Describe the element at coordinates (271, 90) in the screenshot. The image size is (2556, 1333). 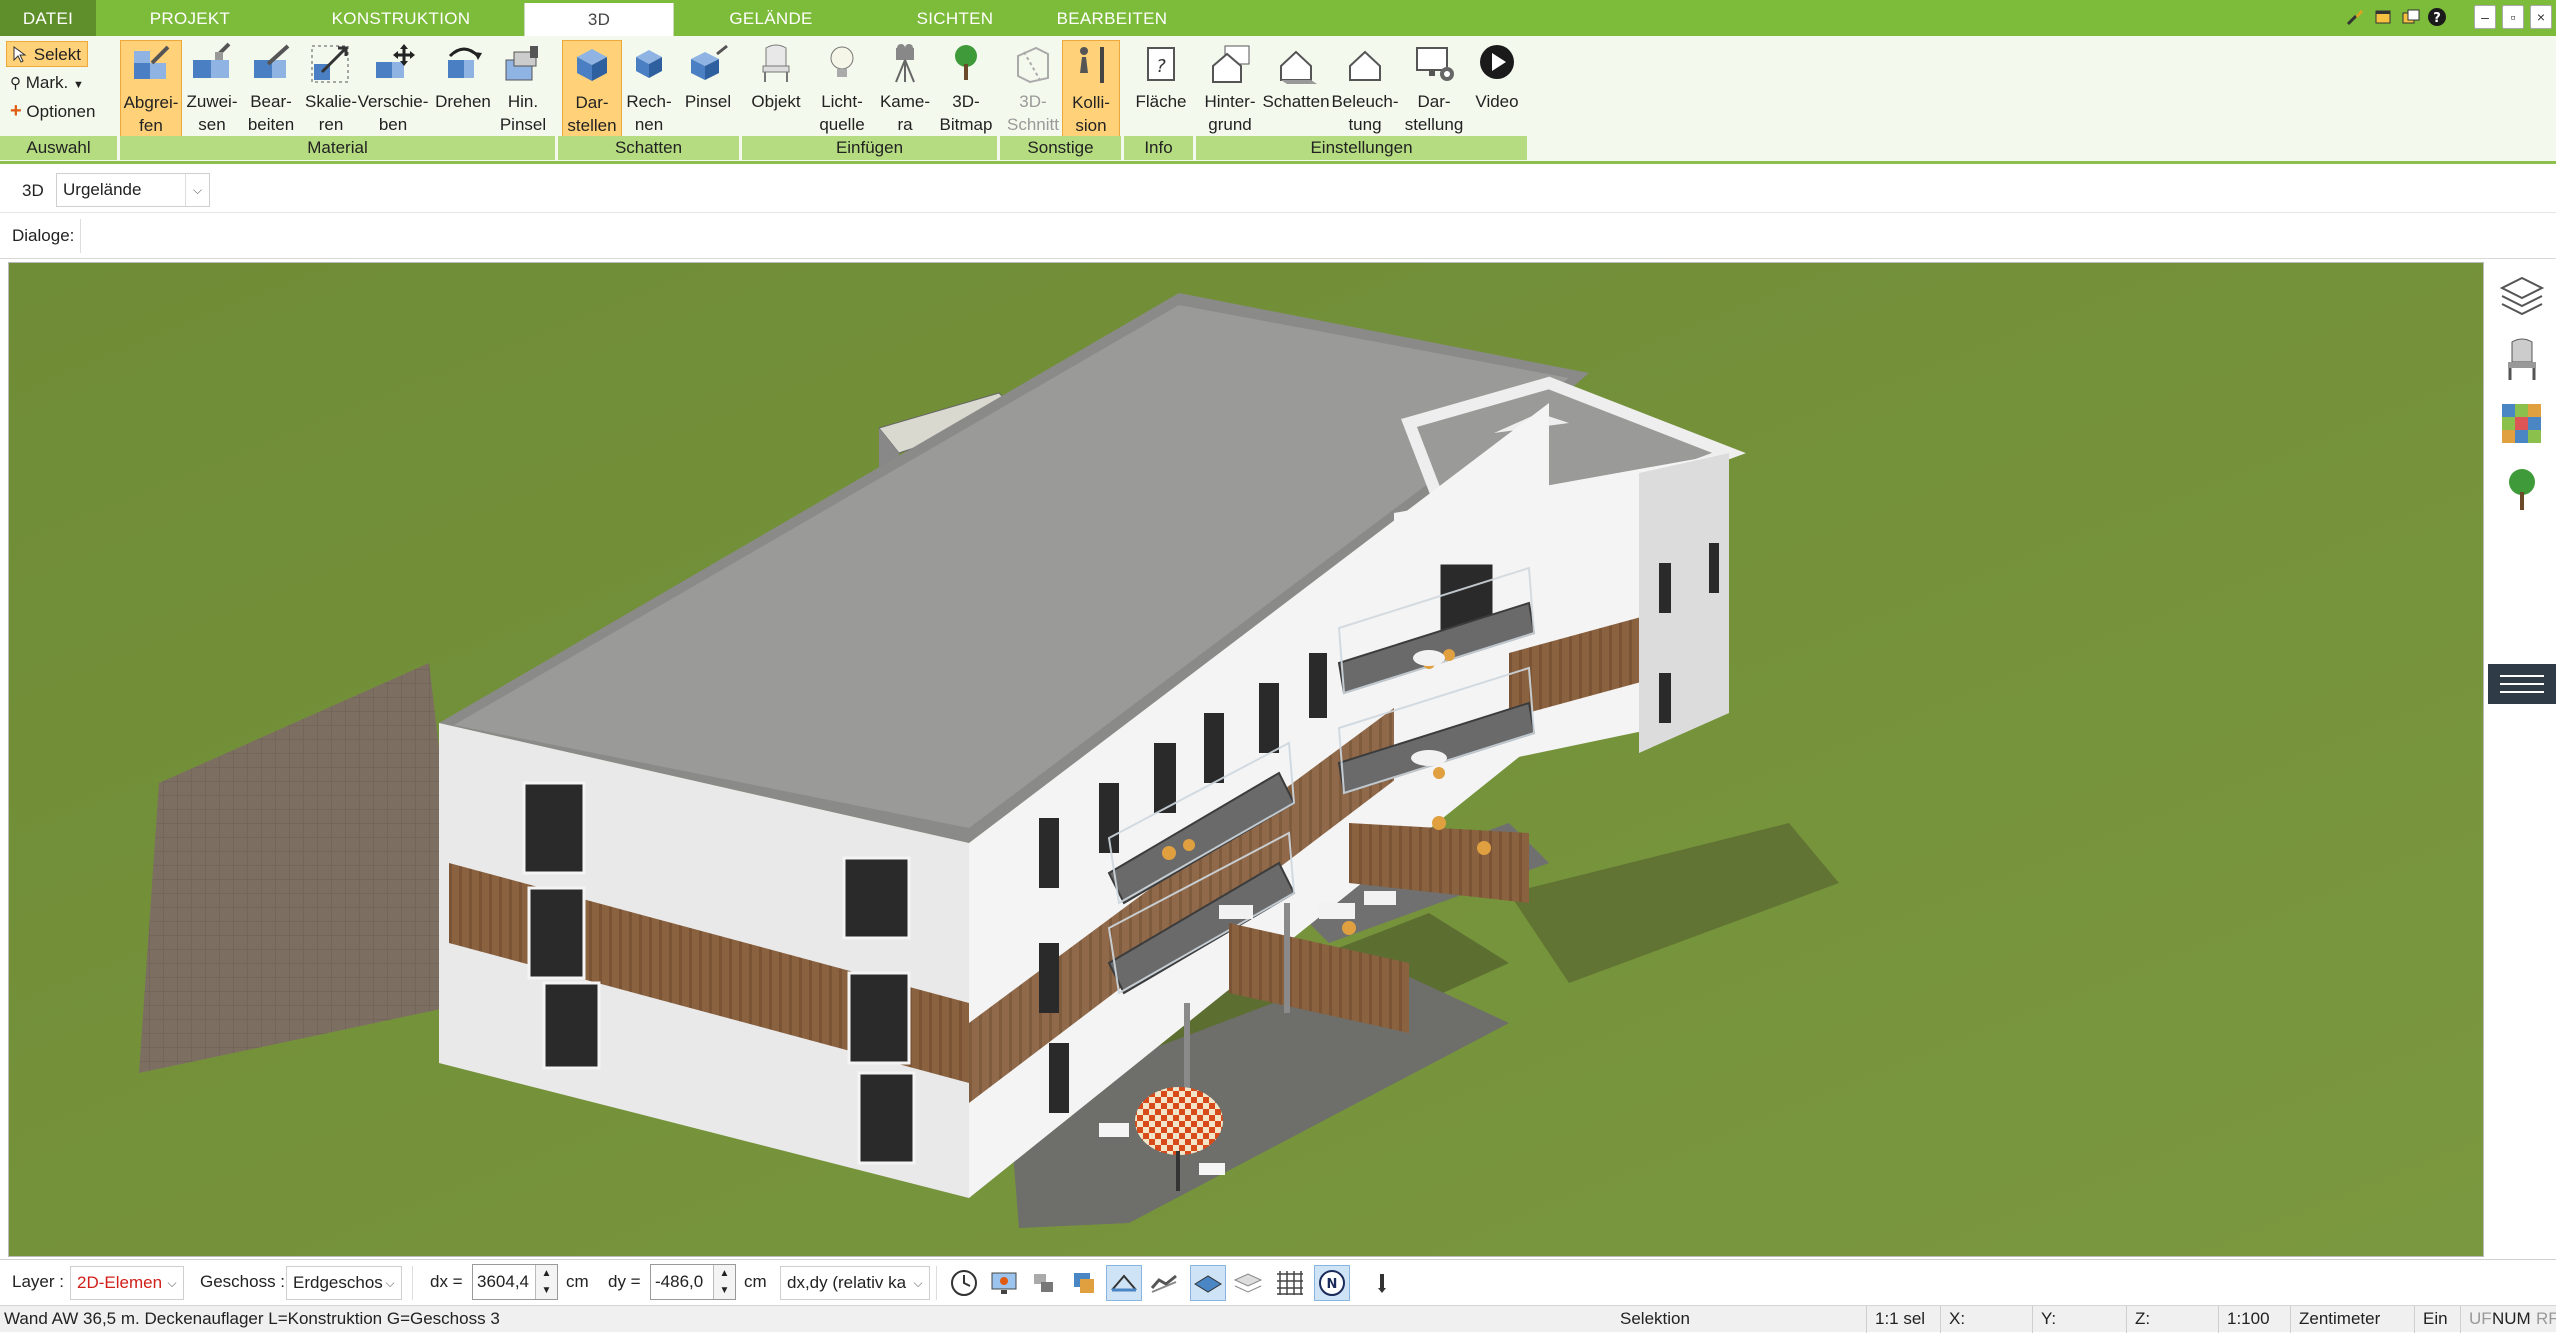
I see `bearbeiten-button: Bear- beiten` at that location.